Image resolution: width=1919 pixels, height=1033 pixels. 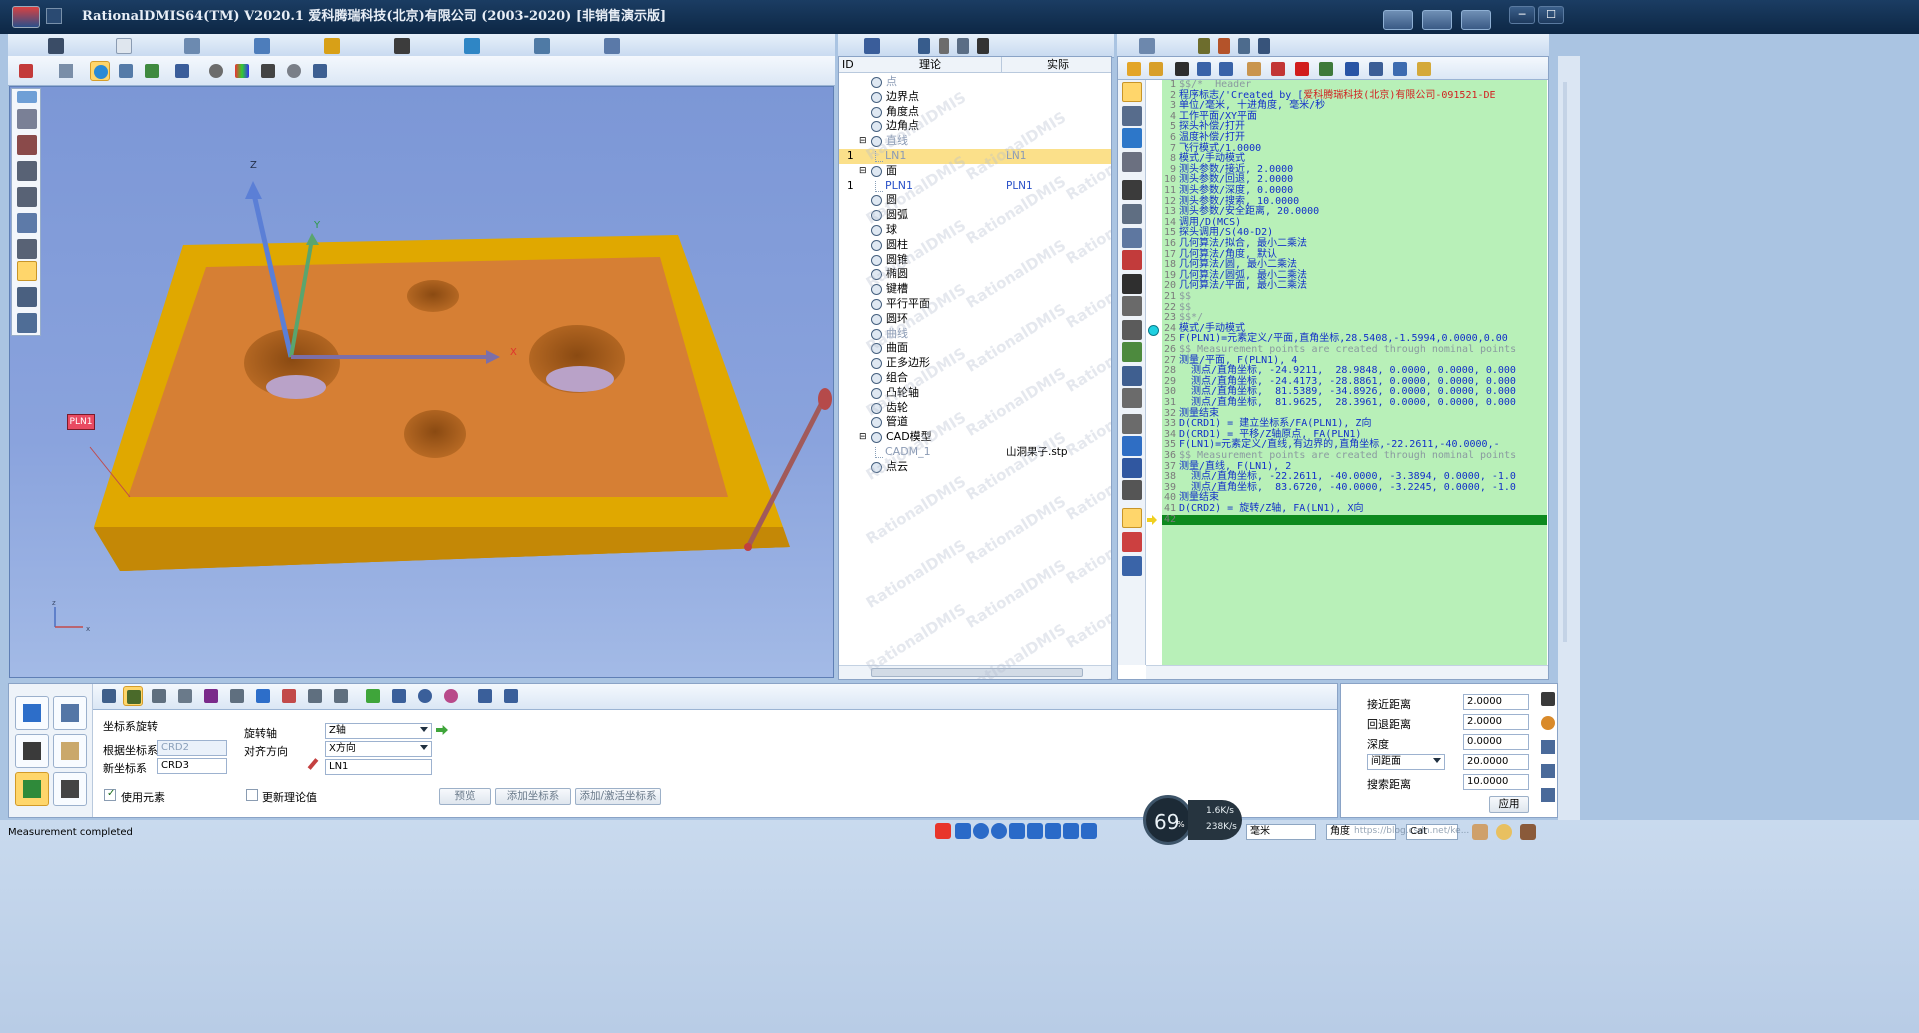 What do you see at coordinates (66, 71) in the screenshot?
I see `select-pointer-icon` at bounding box center [66, 71].